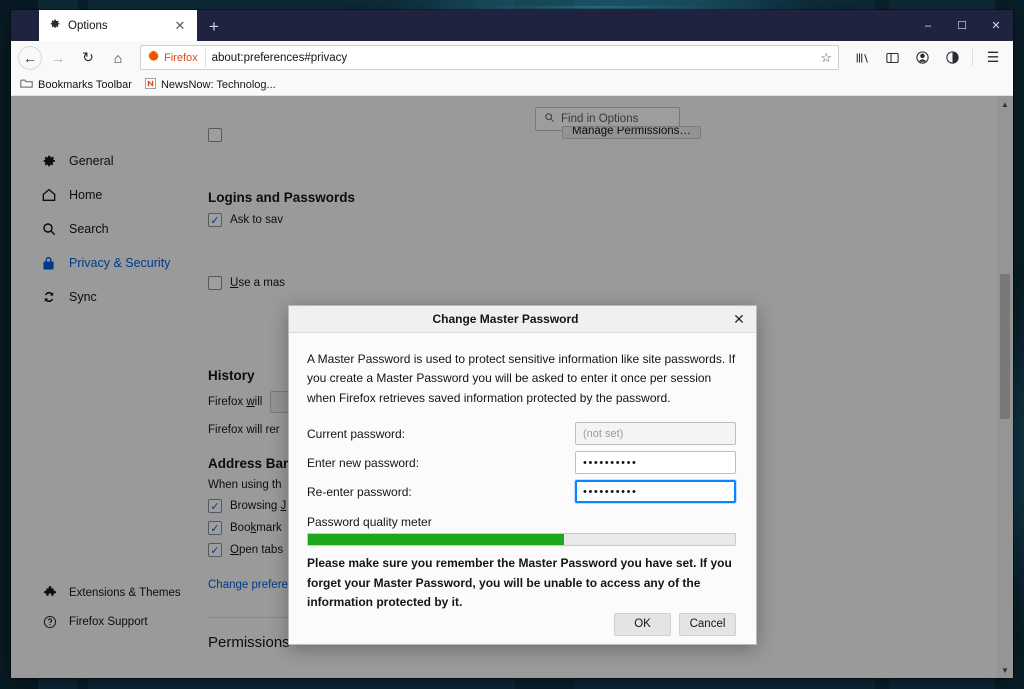  What do you see at coordinates (181, 57) in the screenshot?
I see `identity-label: Firefox` at bounding box center [181, 57].